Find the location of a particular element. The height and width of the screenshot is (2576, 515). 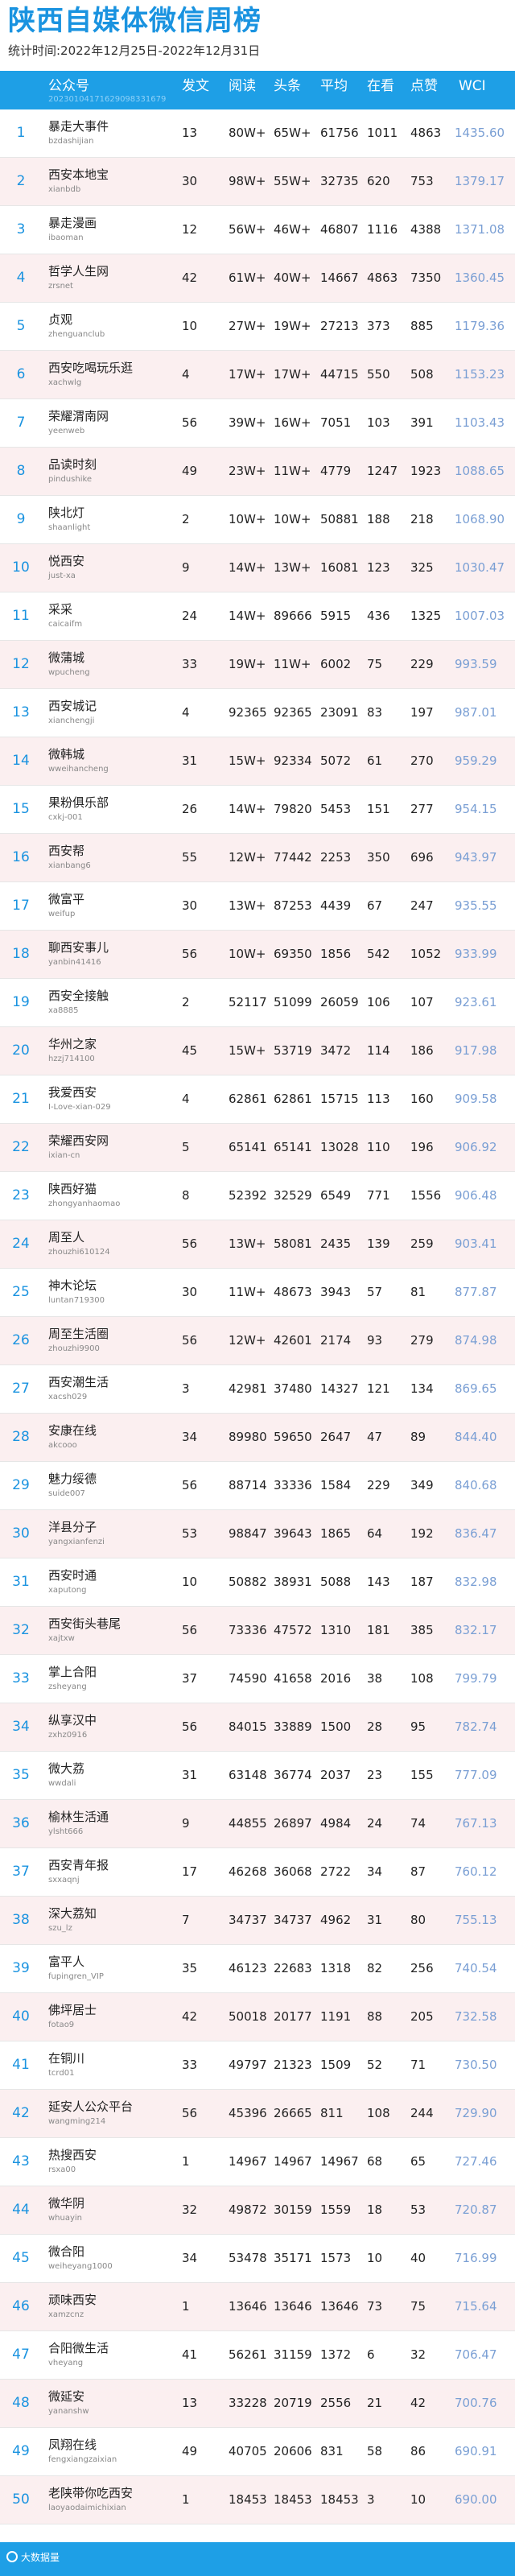

cell-average: 2722 is located at coordinates (336, 1871).